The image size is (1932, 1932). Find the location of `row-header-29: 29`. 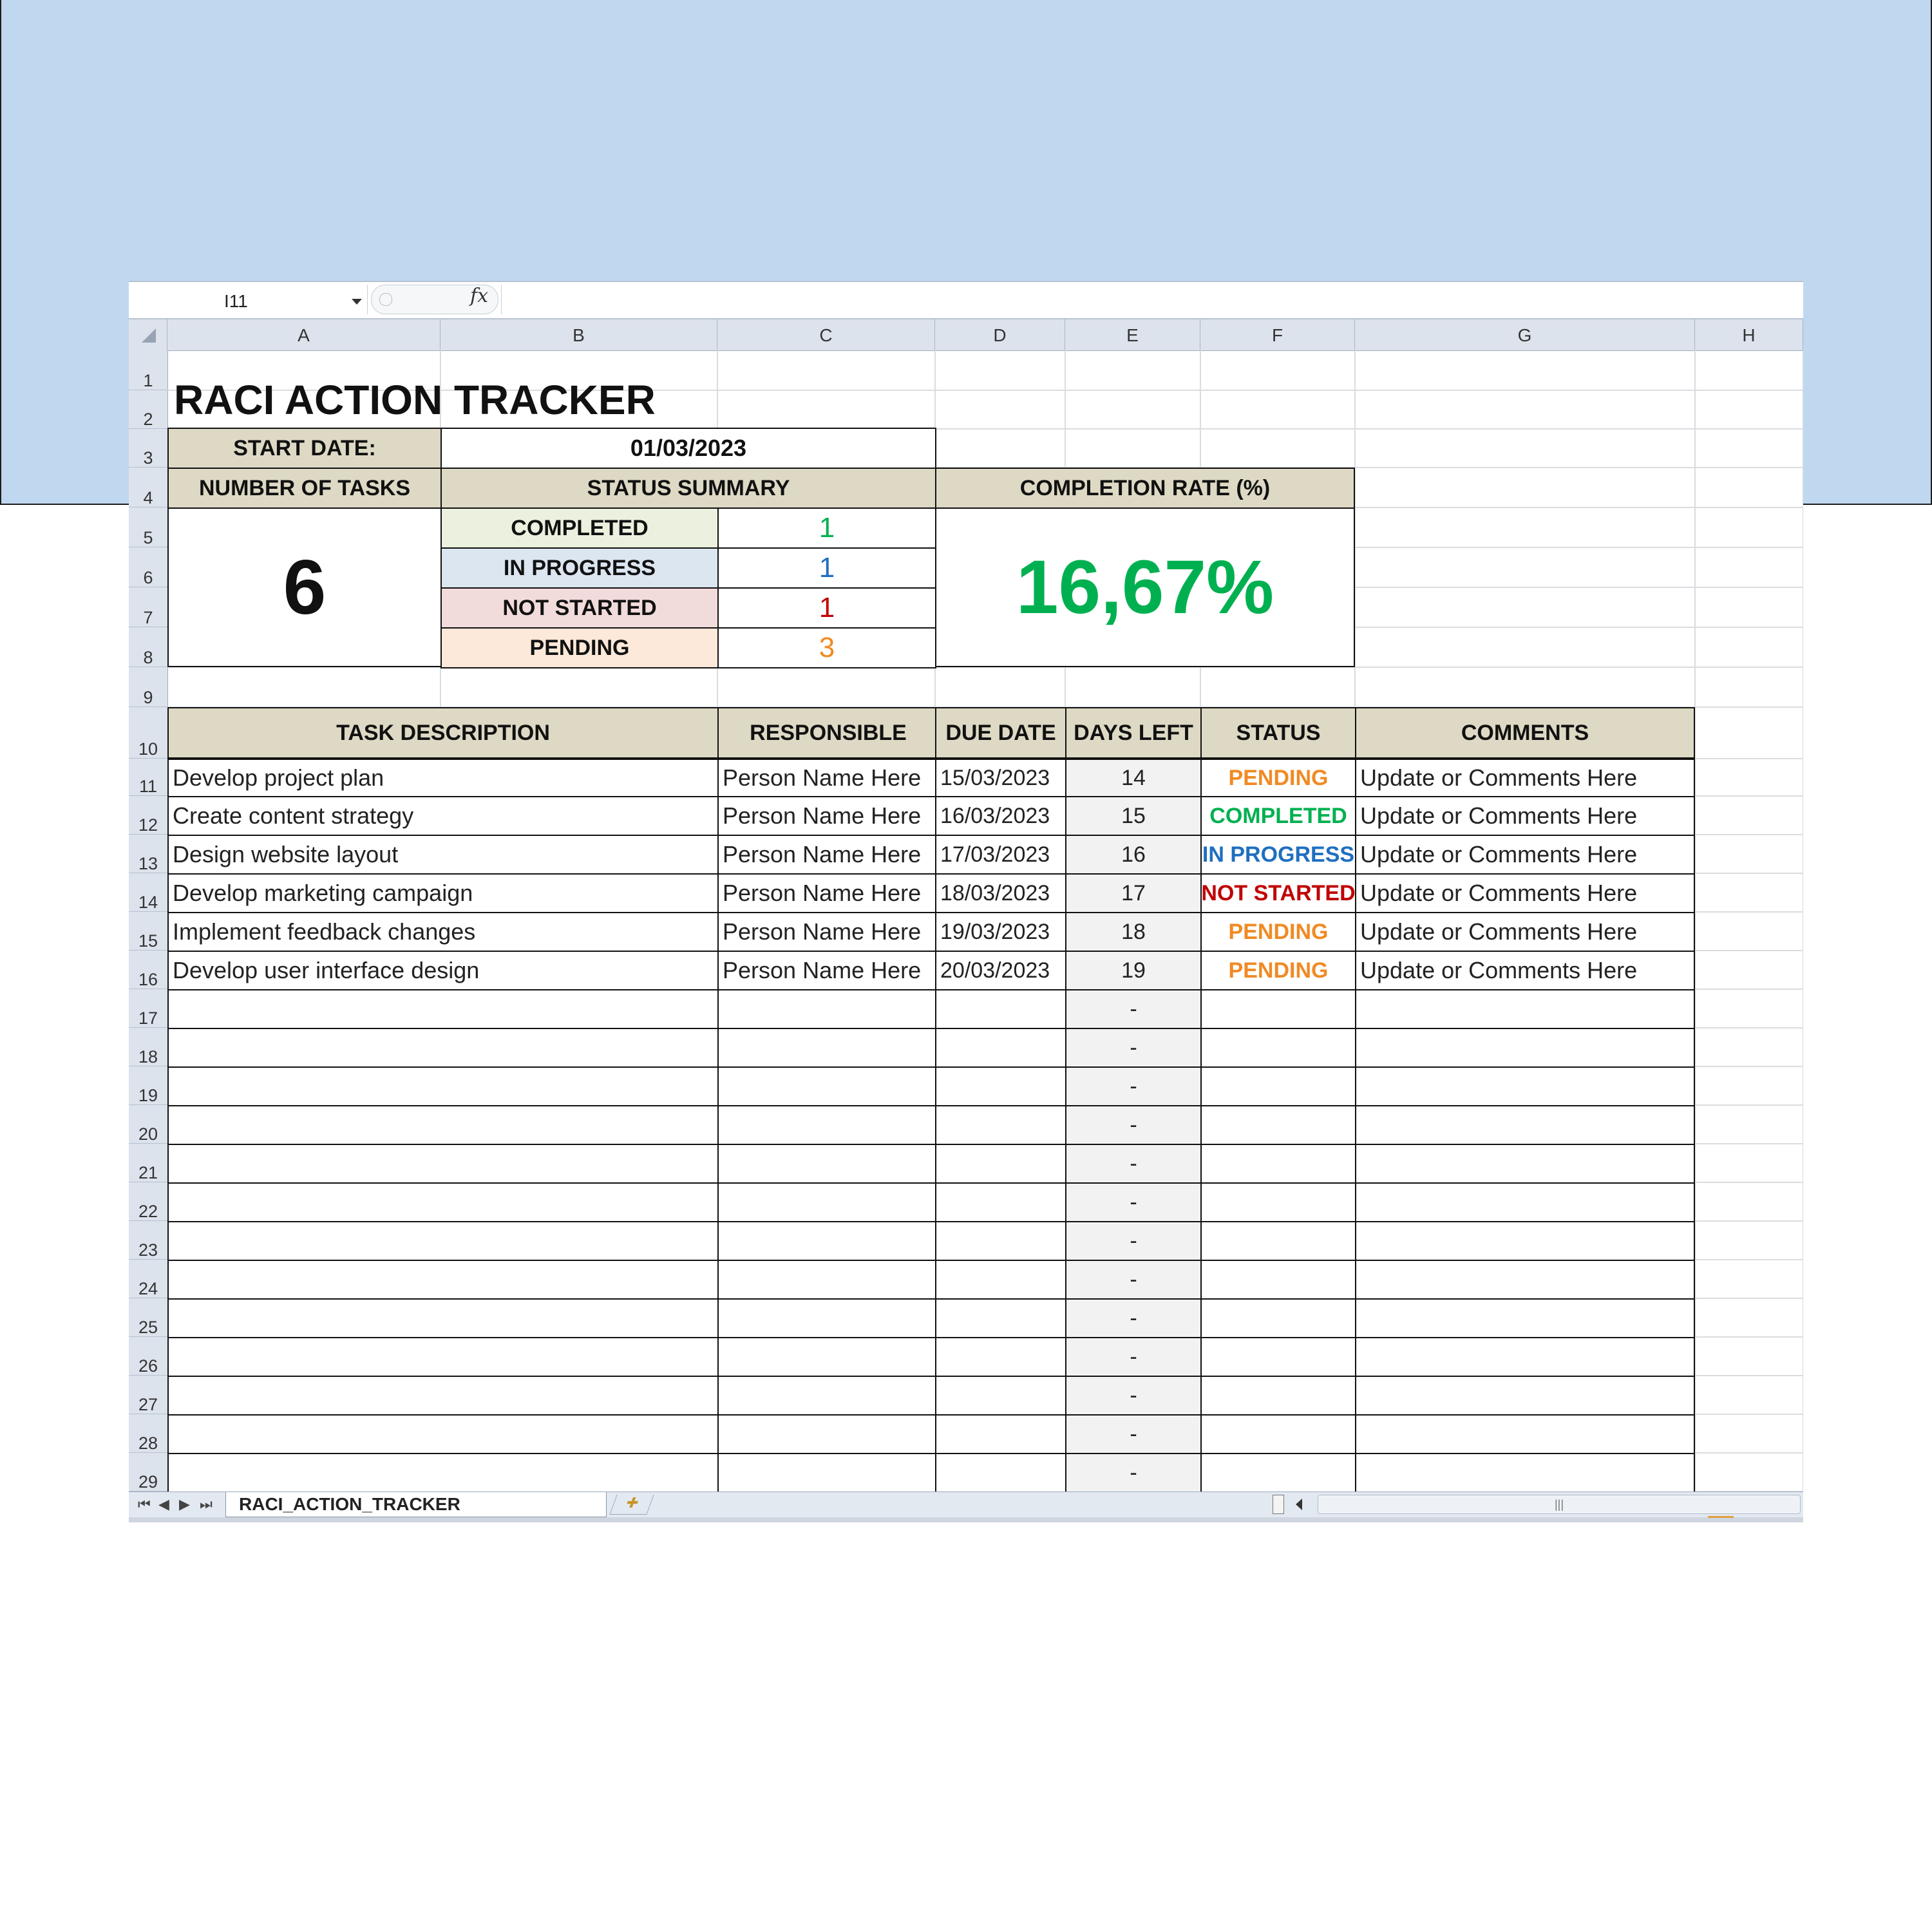

row-header-29: 29 is located at coordinates (148, 1473).